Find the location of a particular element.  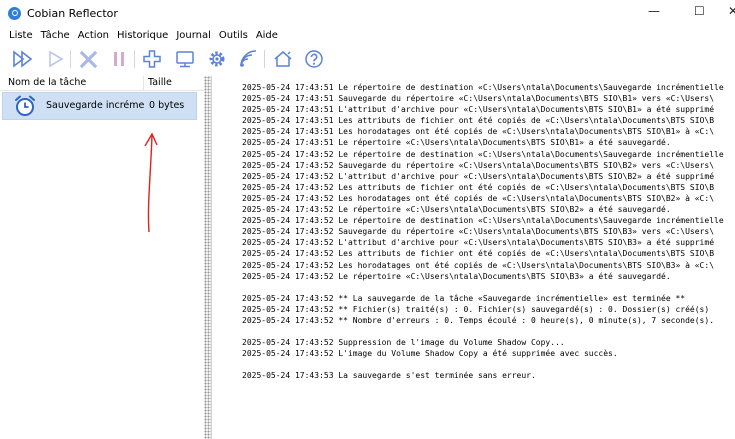

computer-icon is located at coordinates (185, 59).